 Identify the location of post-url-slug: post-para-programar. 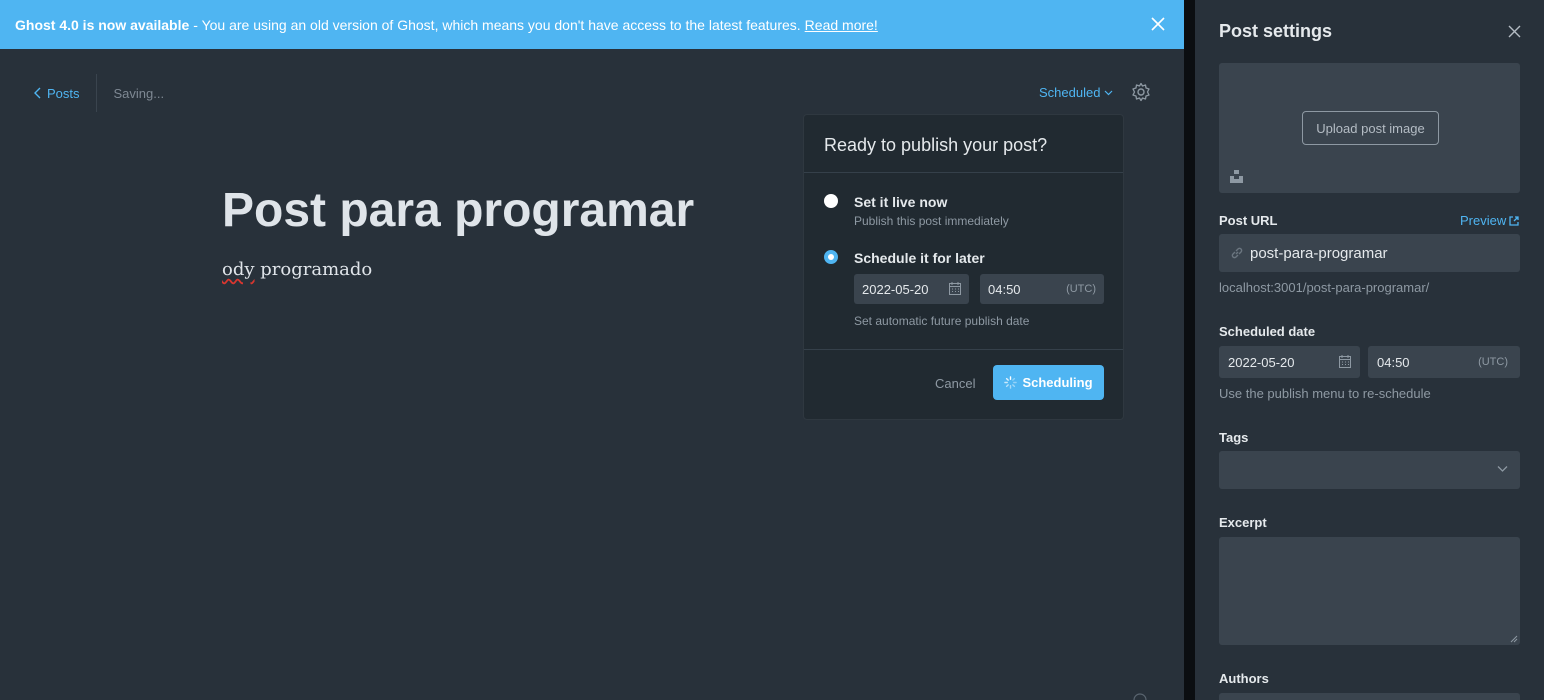
(1319, 253).